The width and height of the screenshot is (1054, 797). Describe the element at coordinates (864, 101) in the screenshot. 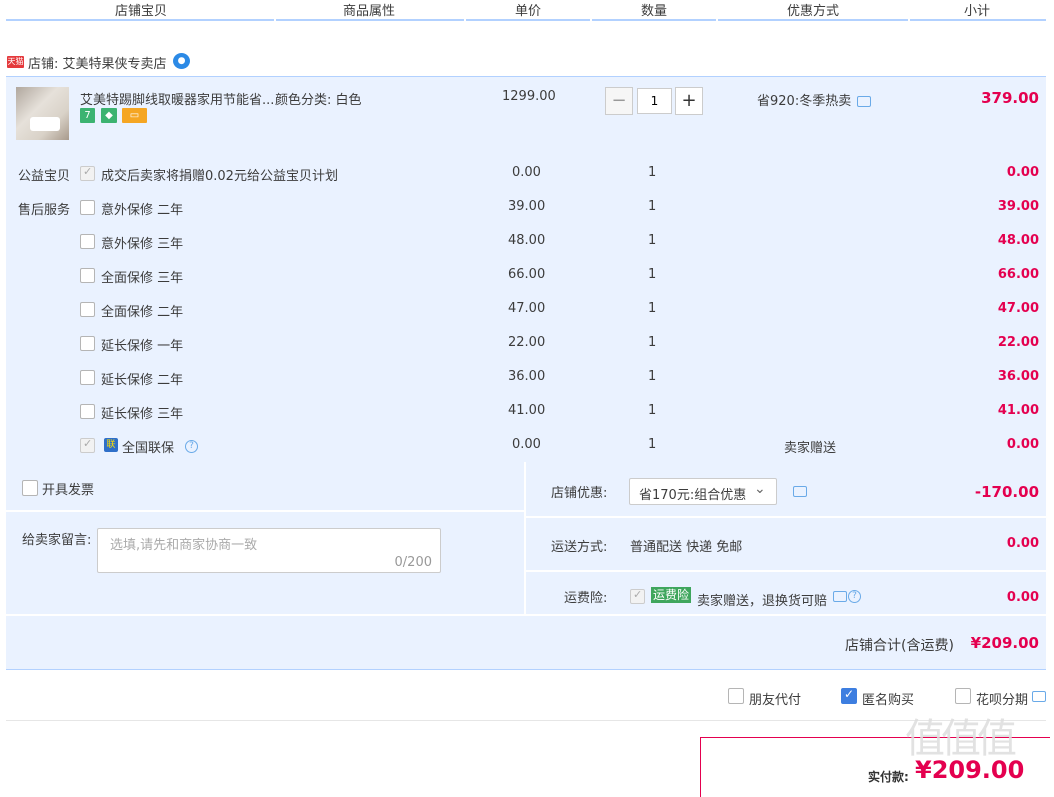

I see `promo-chat-icon` at that location.